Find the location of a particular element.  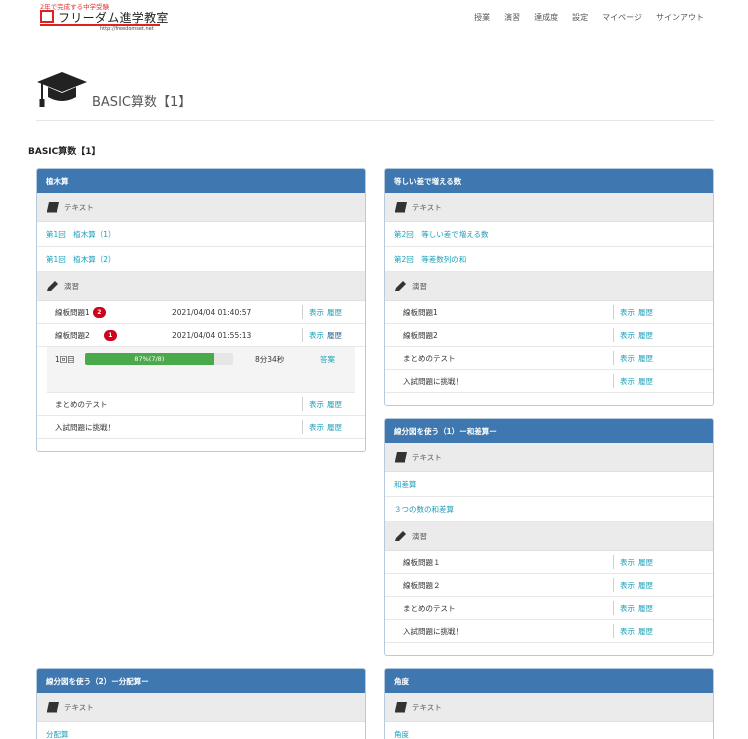

exercise-name: まとめのテスト is located at coordinates (81, 404).